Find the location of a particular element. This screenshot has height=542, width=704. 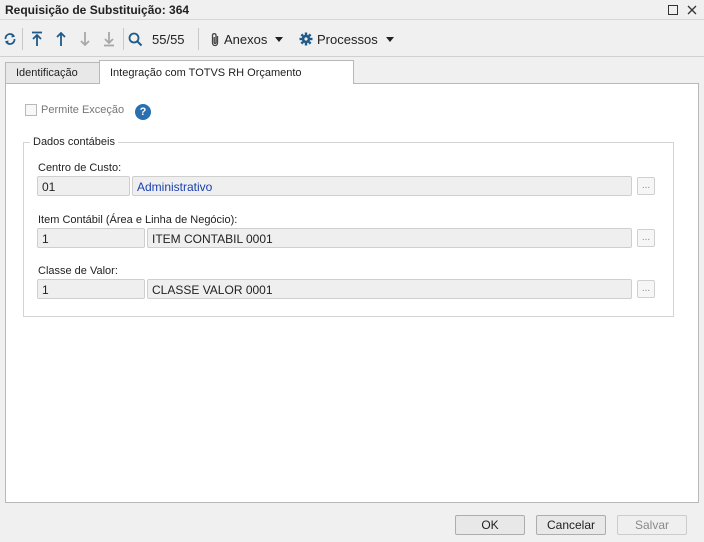

attachments-label: Anexos is located at coordinates (246, 39).